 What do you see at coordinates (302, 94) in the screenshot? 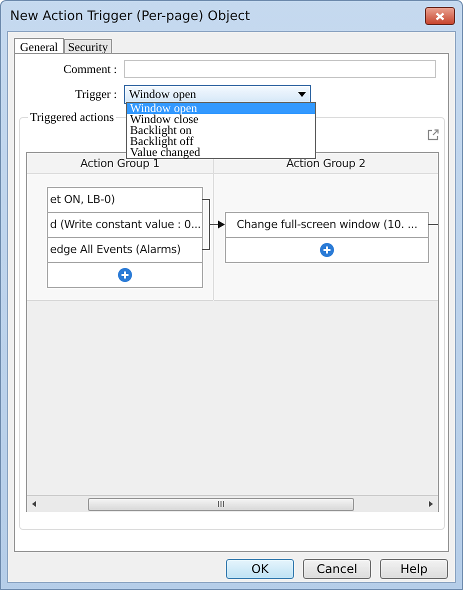
I see `caret-icon` at bounding box center [302, 94].